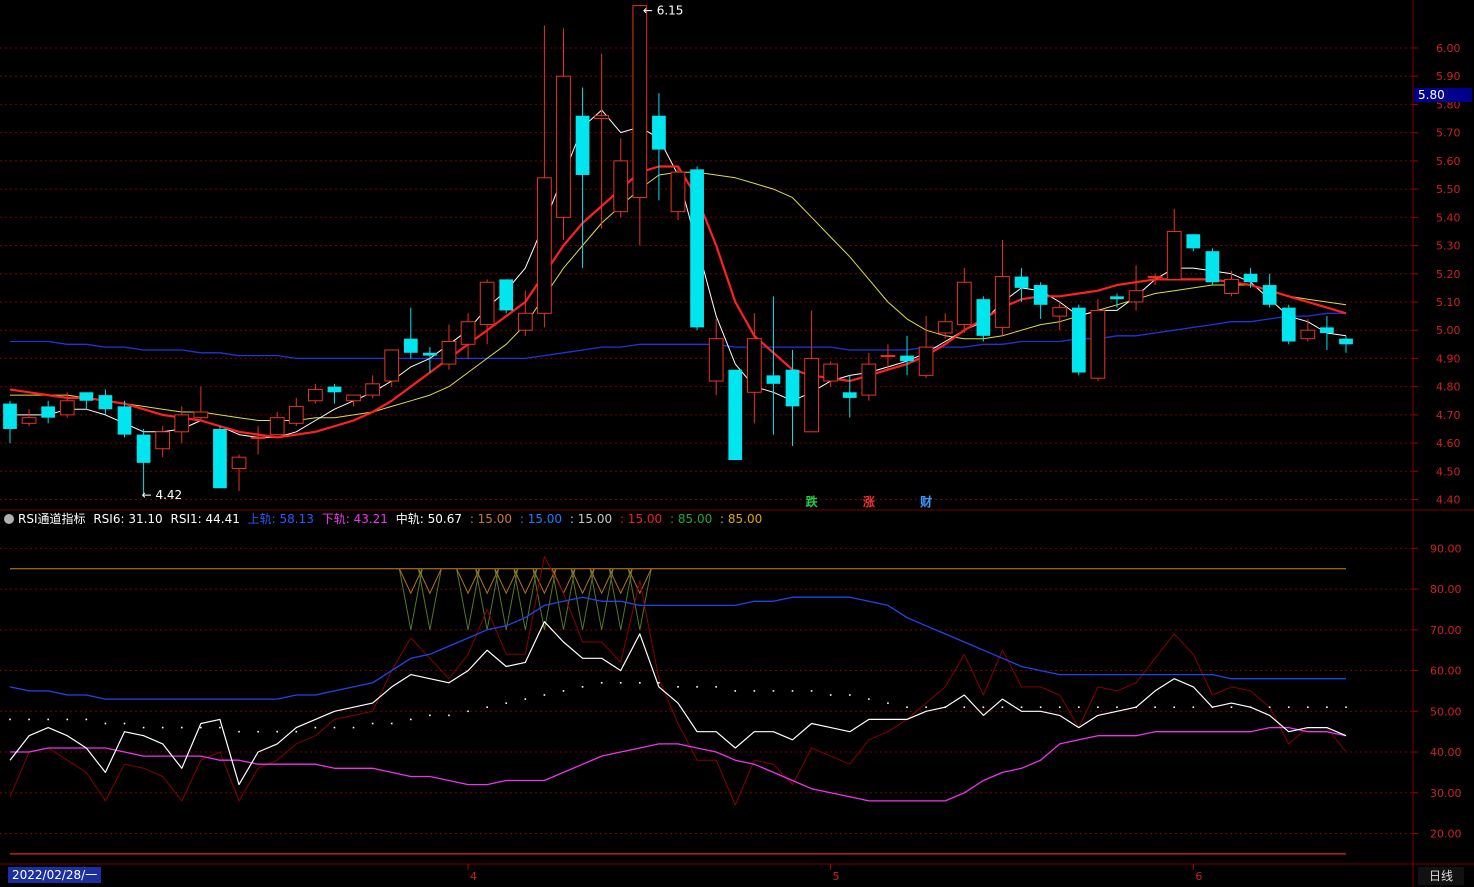 The image size is (1474, 887). I want to click on date-label: 2022/02/28/一, so click(55, 875).